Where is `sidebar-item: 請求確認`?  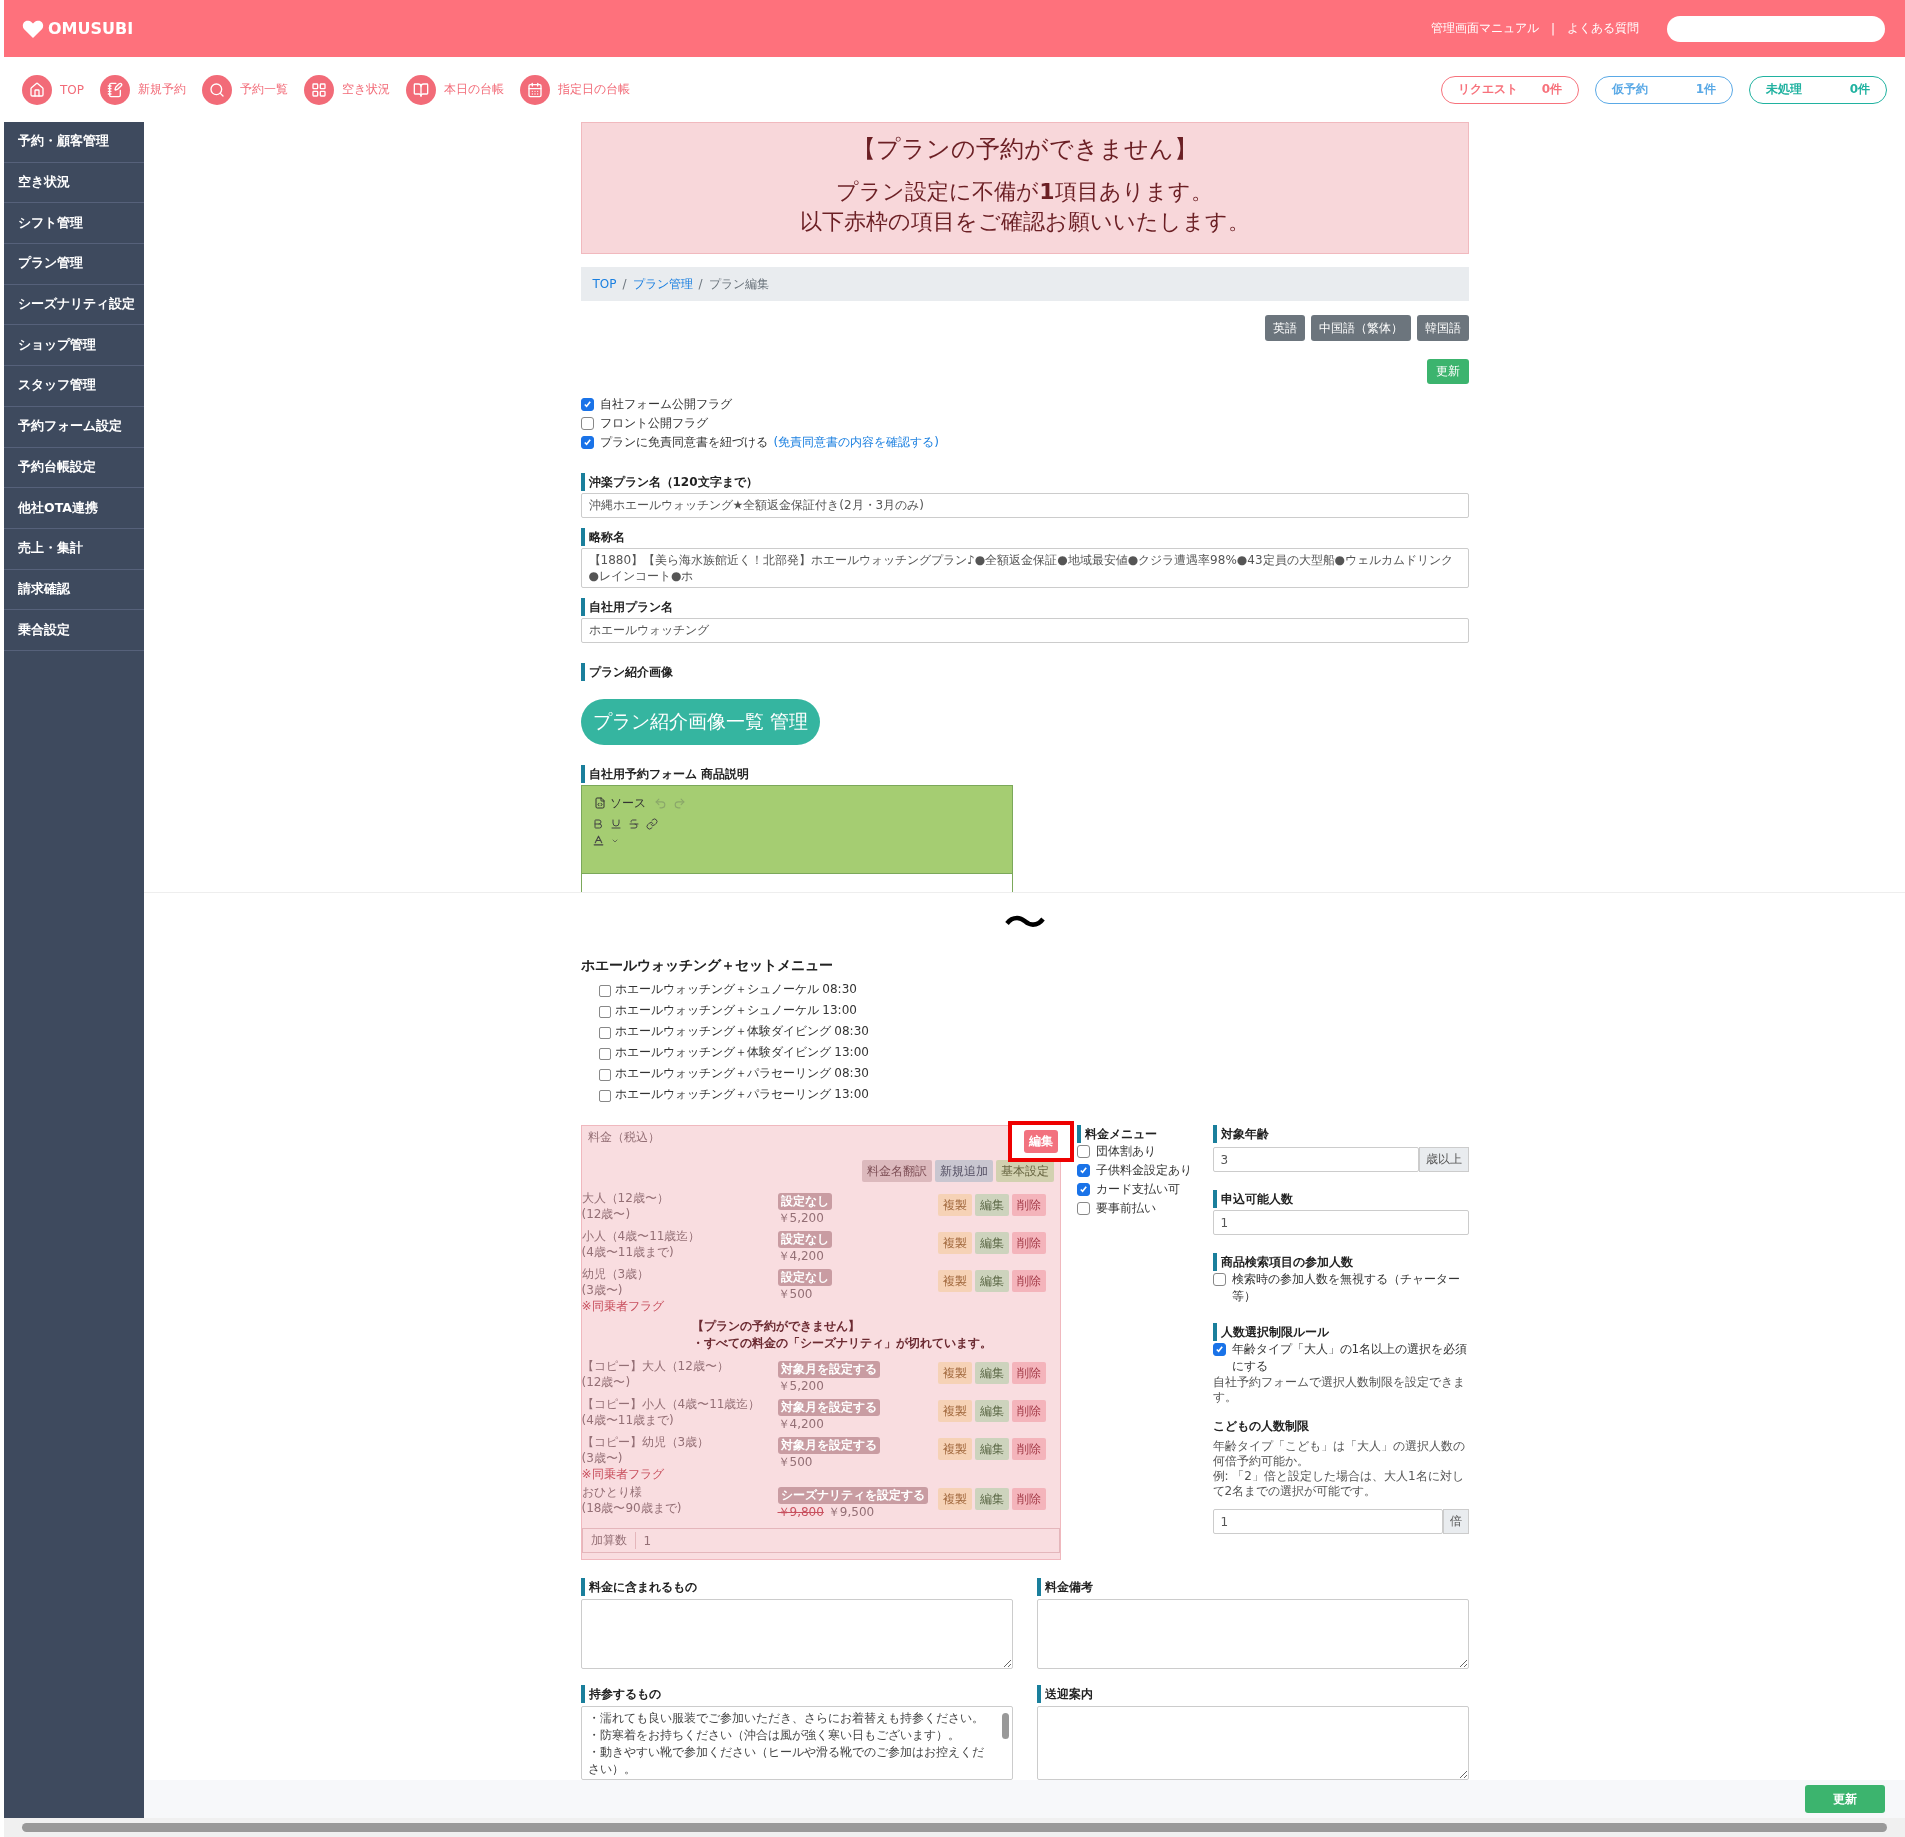 sidebar-item: 請求確認 is located at coordinates (74, 590).